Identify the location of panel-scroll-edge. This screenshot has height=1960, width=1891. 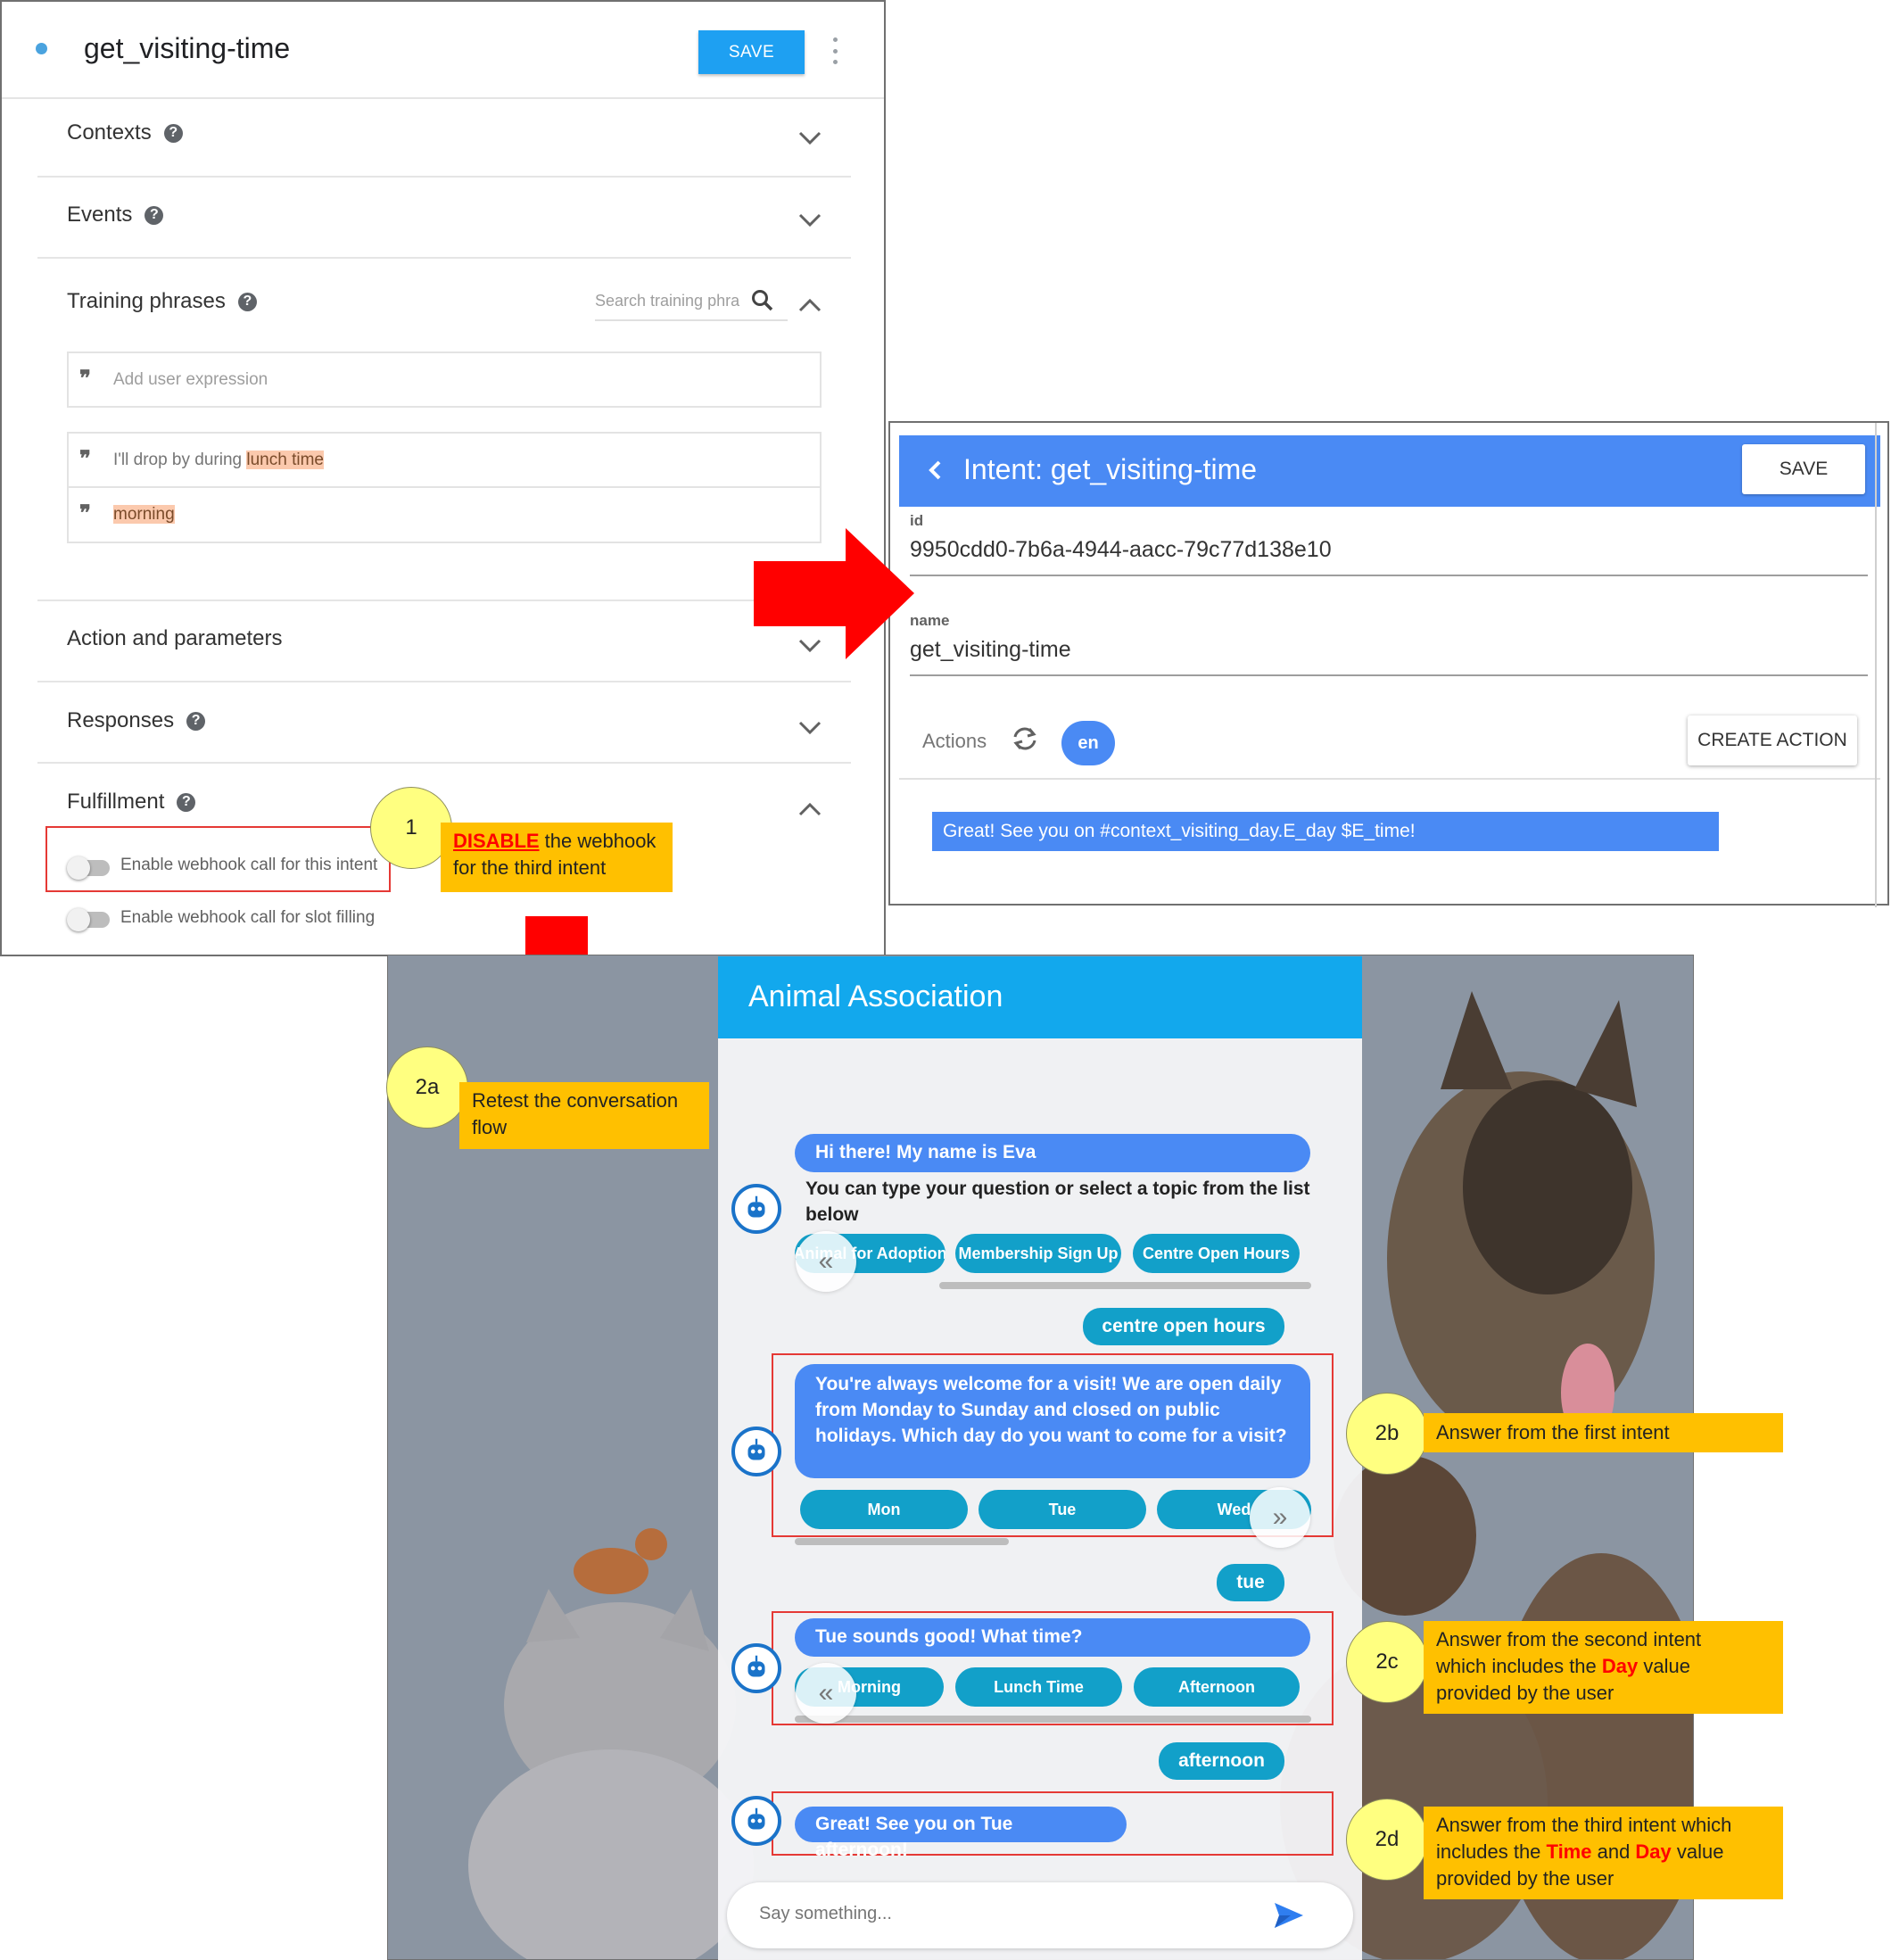
(1876, 665).